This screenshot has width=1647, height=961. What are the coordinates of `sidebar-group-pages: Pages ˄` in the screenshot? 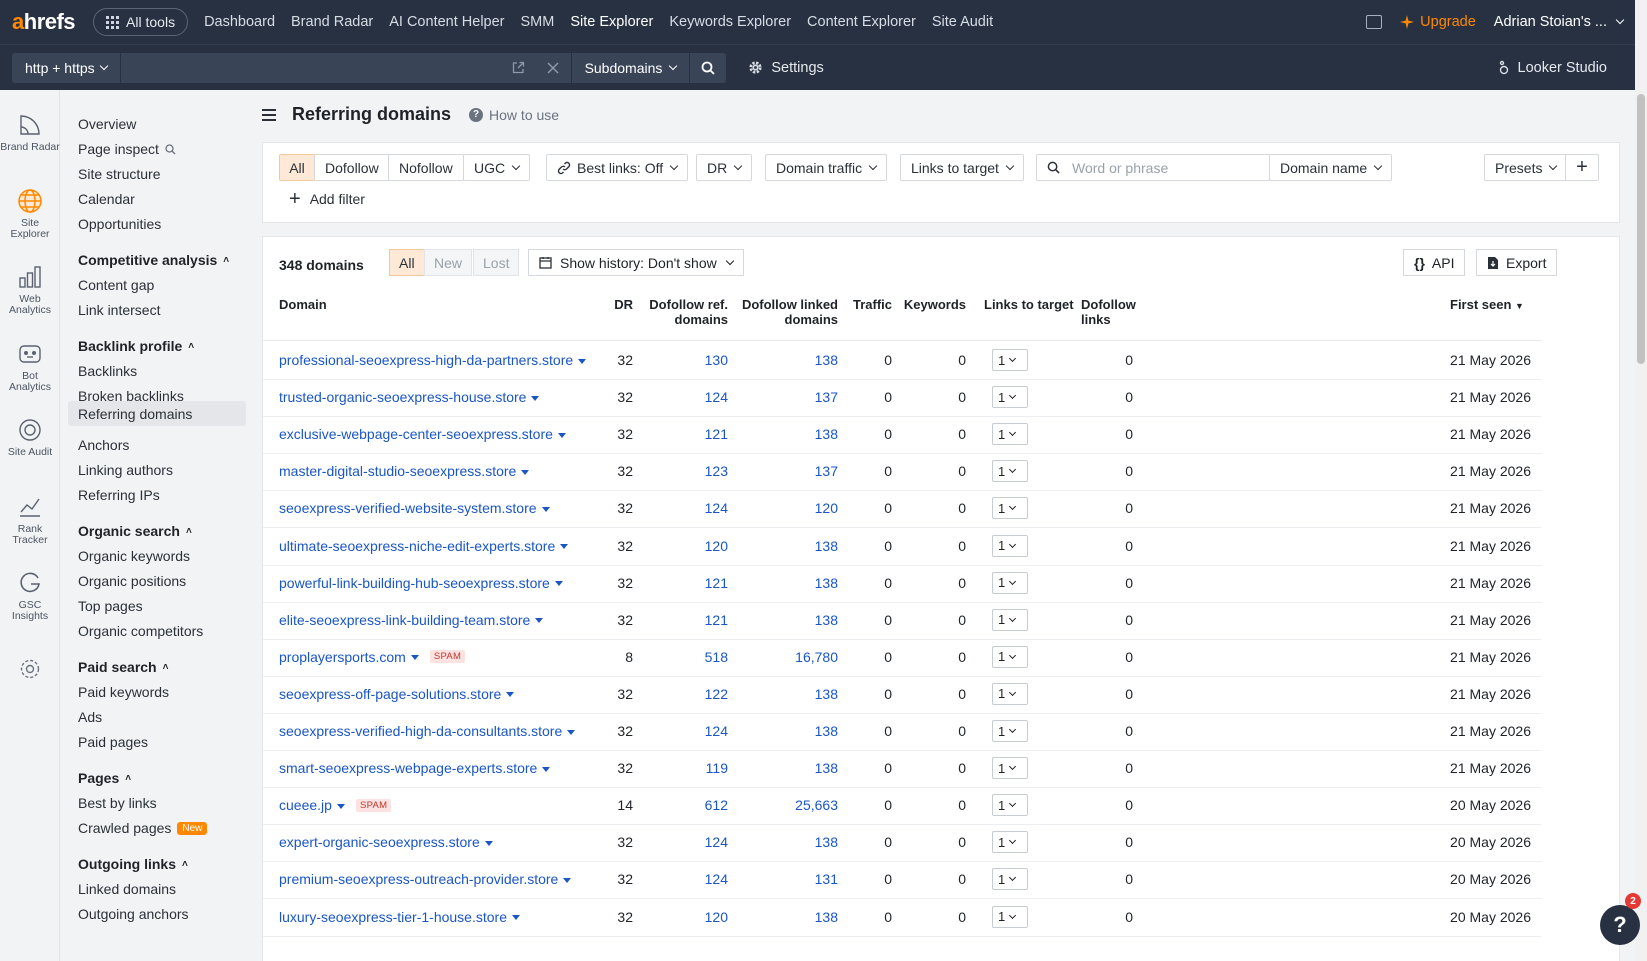 It's located at (104, 778).